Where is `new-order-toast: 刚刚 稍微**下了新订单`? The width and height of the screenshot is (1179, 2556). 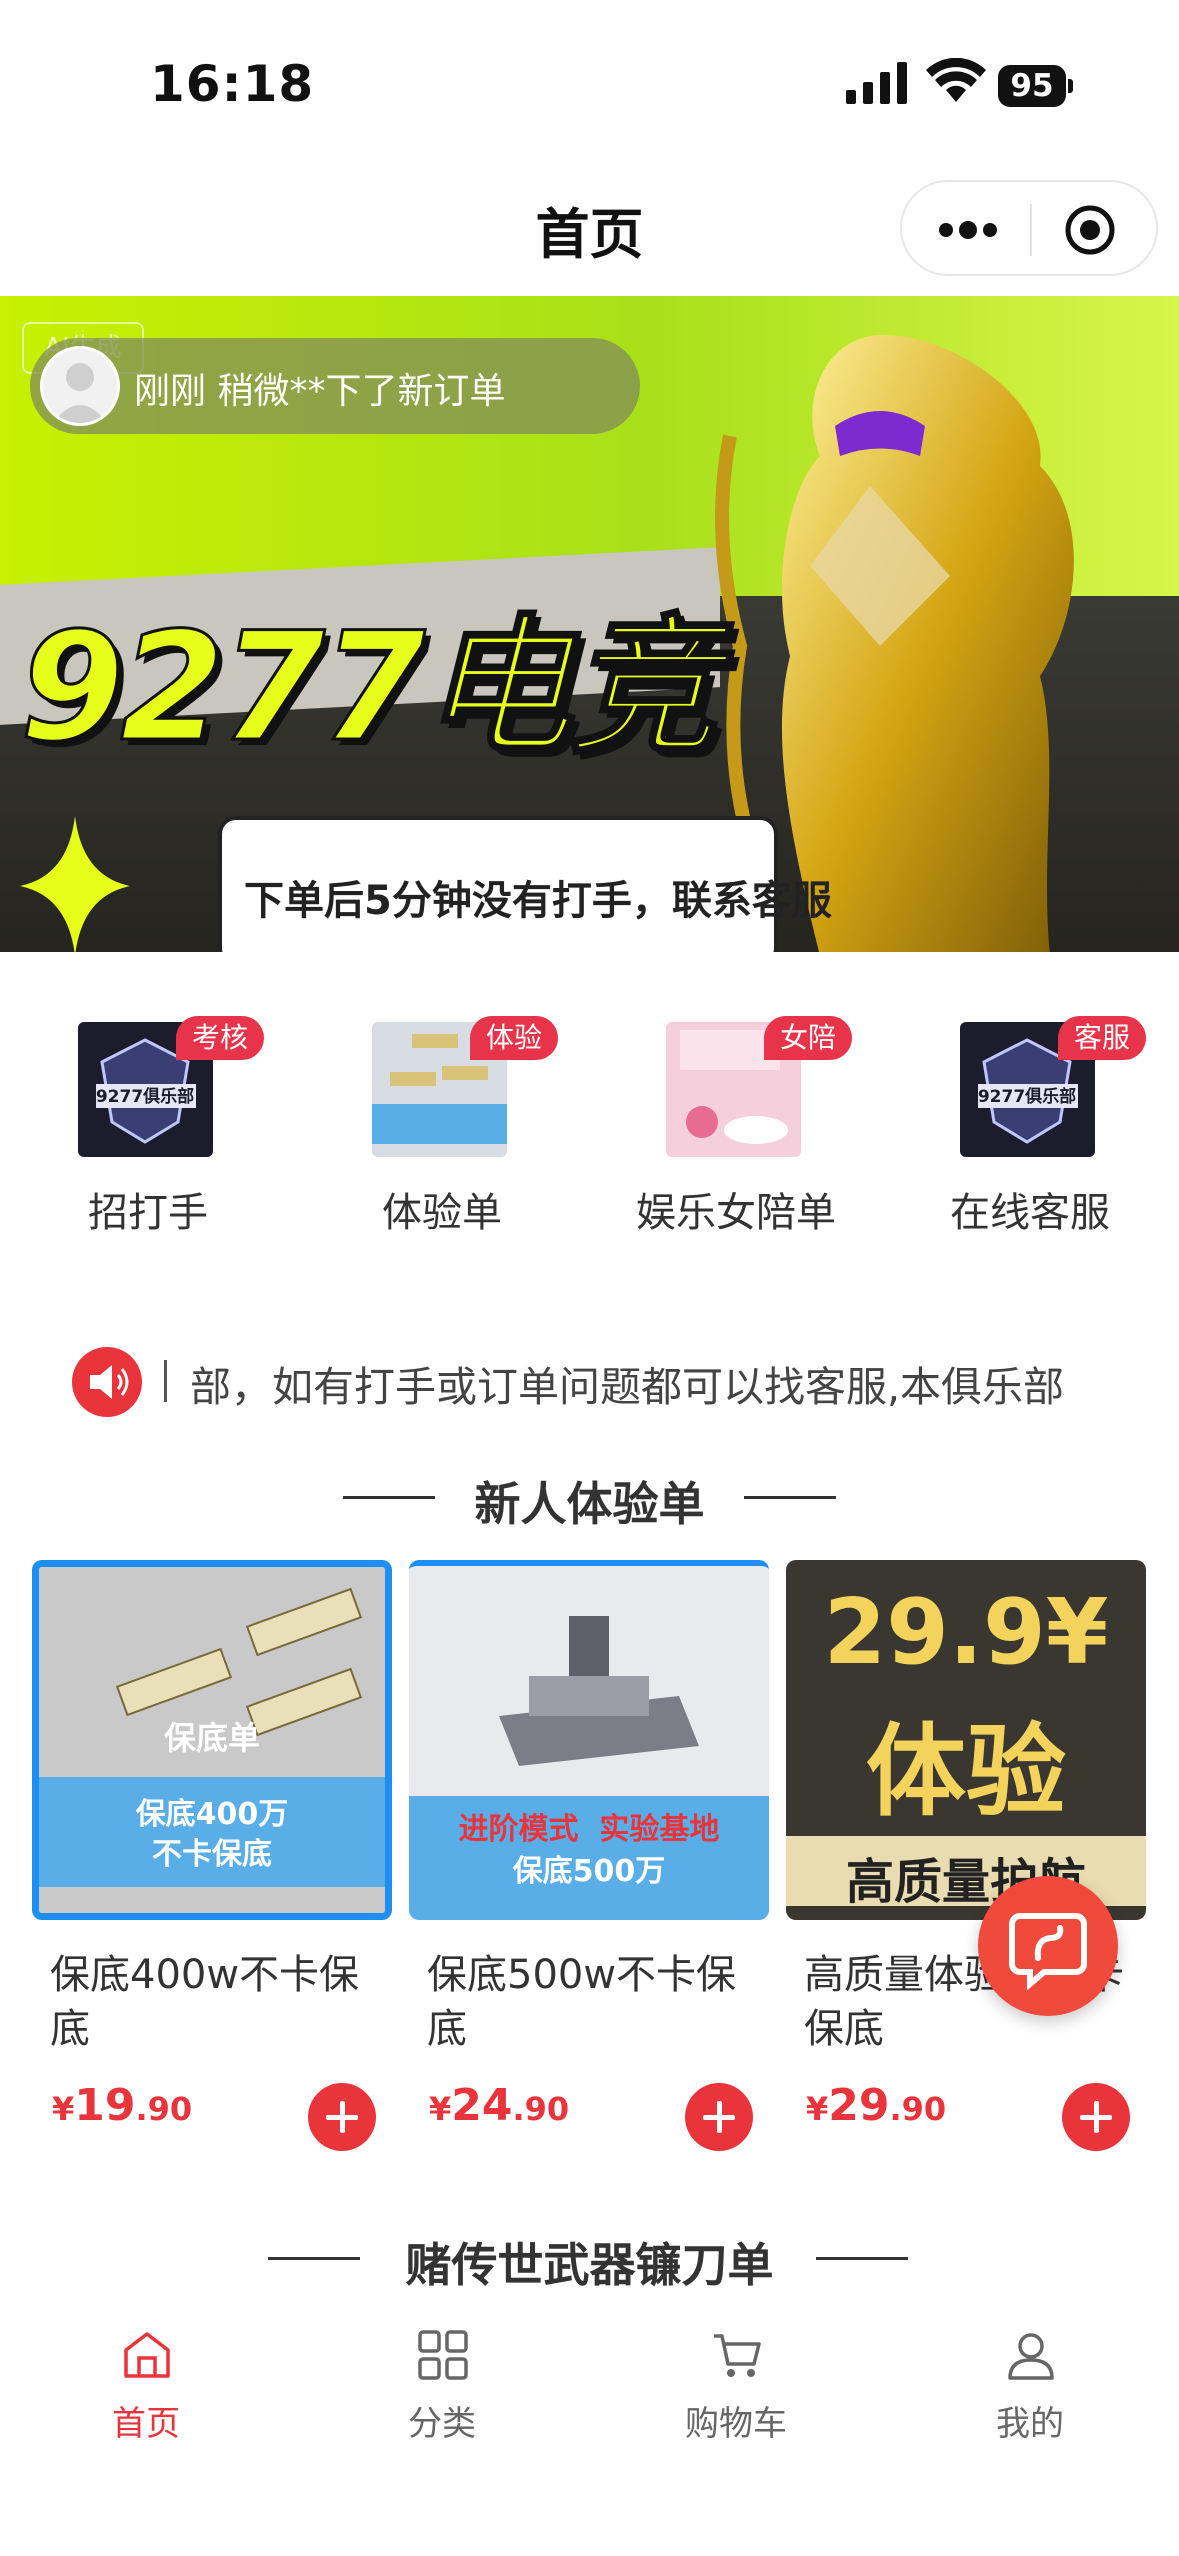 new-order-toast: 刚刚 稍微**下了新订单 is located at coordinates (335, 386).